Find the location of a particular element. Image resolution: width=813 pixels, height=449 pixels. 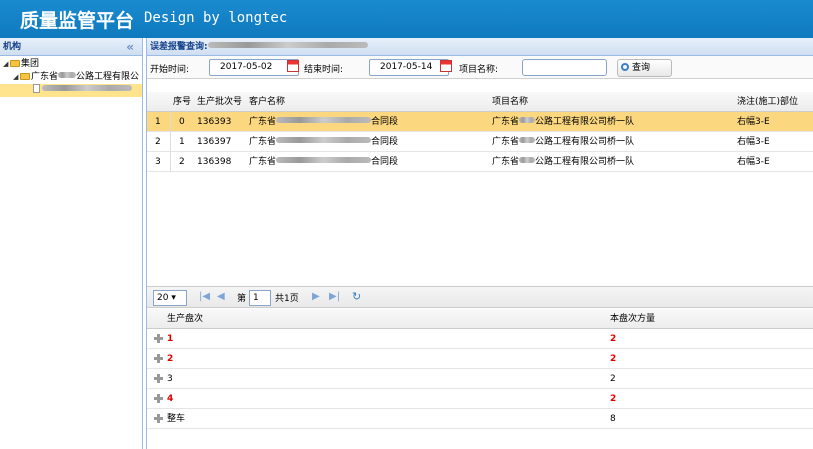

page-size-select: 20 ▾ is located at coordinates (170, 298).